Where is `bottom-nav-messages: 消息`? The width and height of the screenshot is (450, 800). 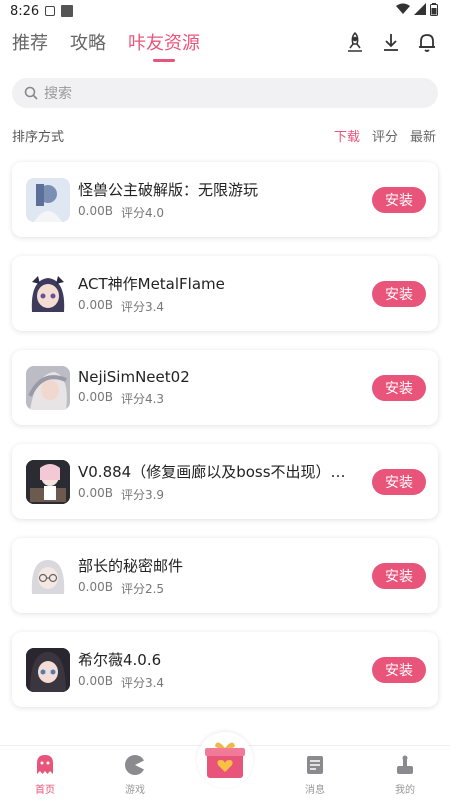 bottom-nav-messages: 消息 is located at coordinates (315, 775).